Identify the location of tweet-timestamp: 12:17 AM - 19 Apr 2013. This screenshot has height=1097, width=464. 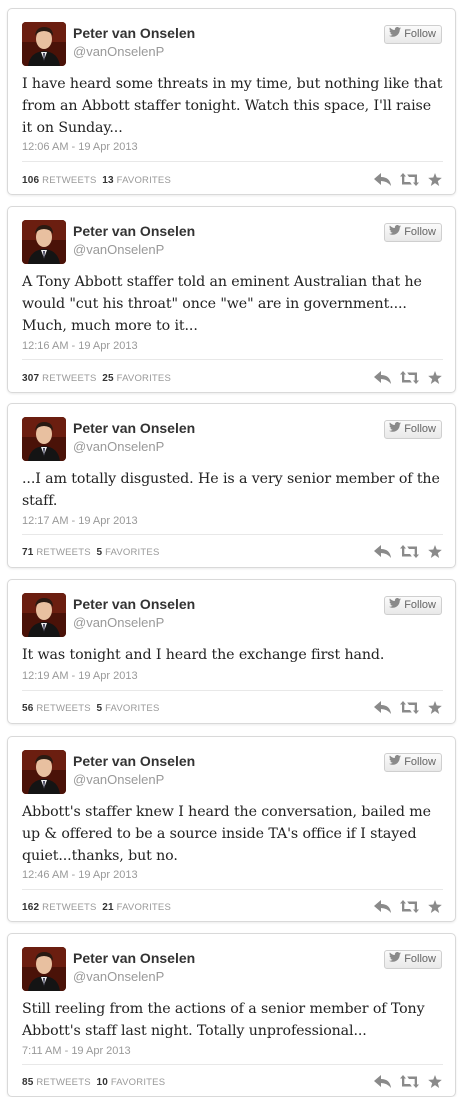
(80, 521).